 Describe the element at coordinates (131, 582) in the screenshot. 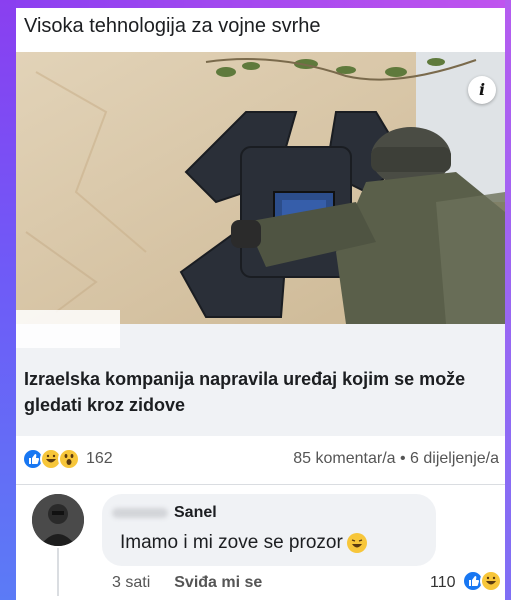

I see `comment-time: 3 sati` at that location.